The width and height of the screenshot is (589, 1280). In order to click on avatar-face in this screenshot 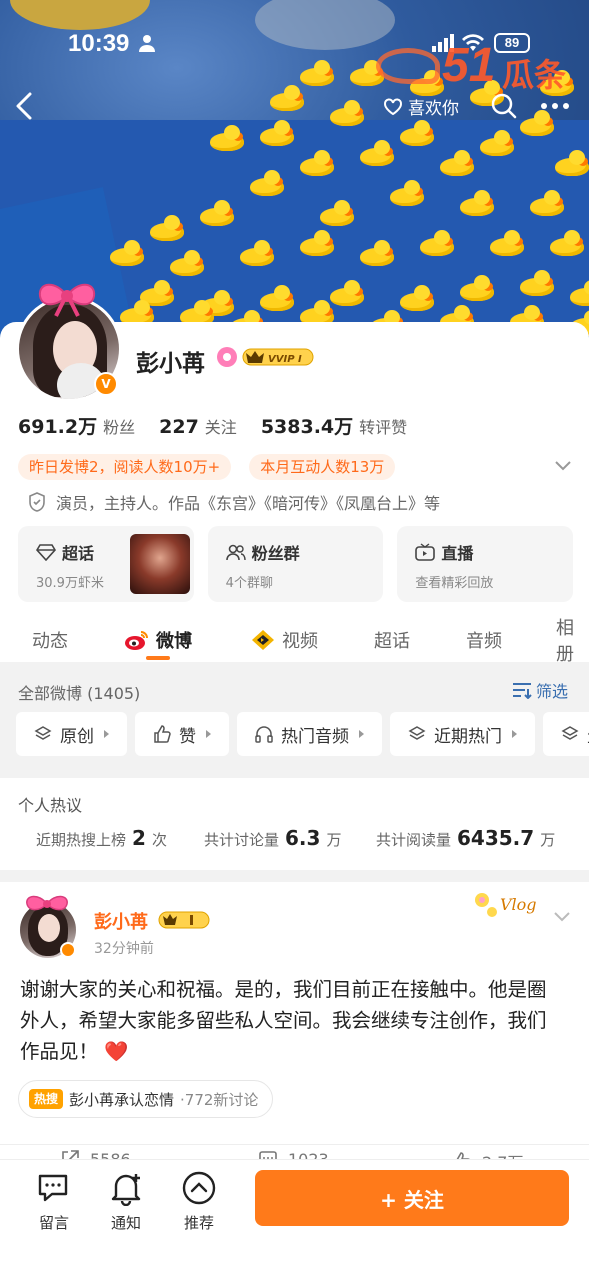, I will do `click(49, 928)`.